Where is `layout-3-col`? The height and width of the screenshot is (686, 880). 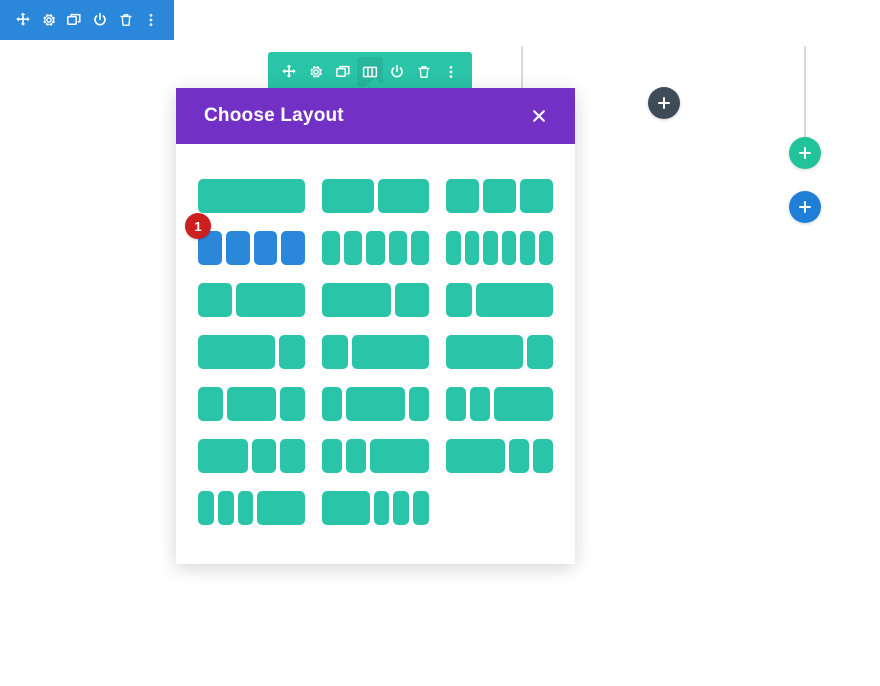 layout-3-col is located at coordinates (499, 196).